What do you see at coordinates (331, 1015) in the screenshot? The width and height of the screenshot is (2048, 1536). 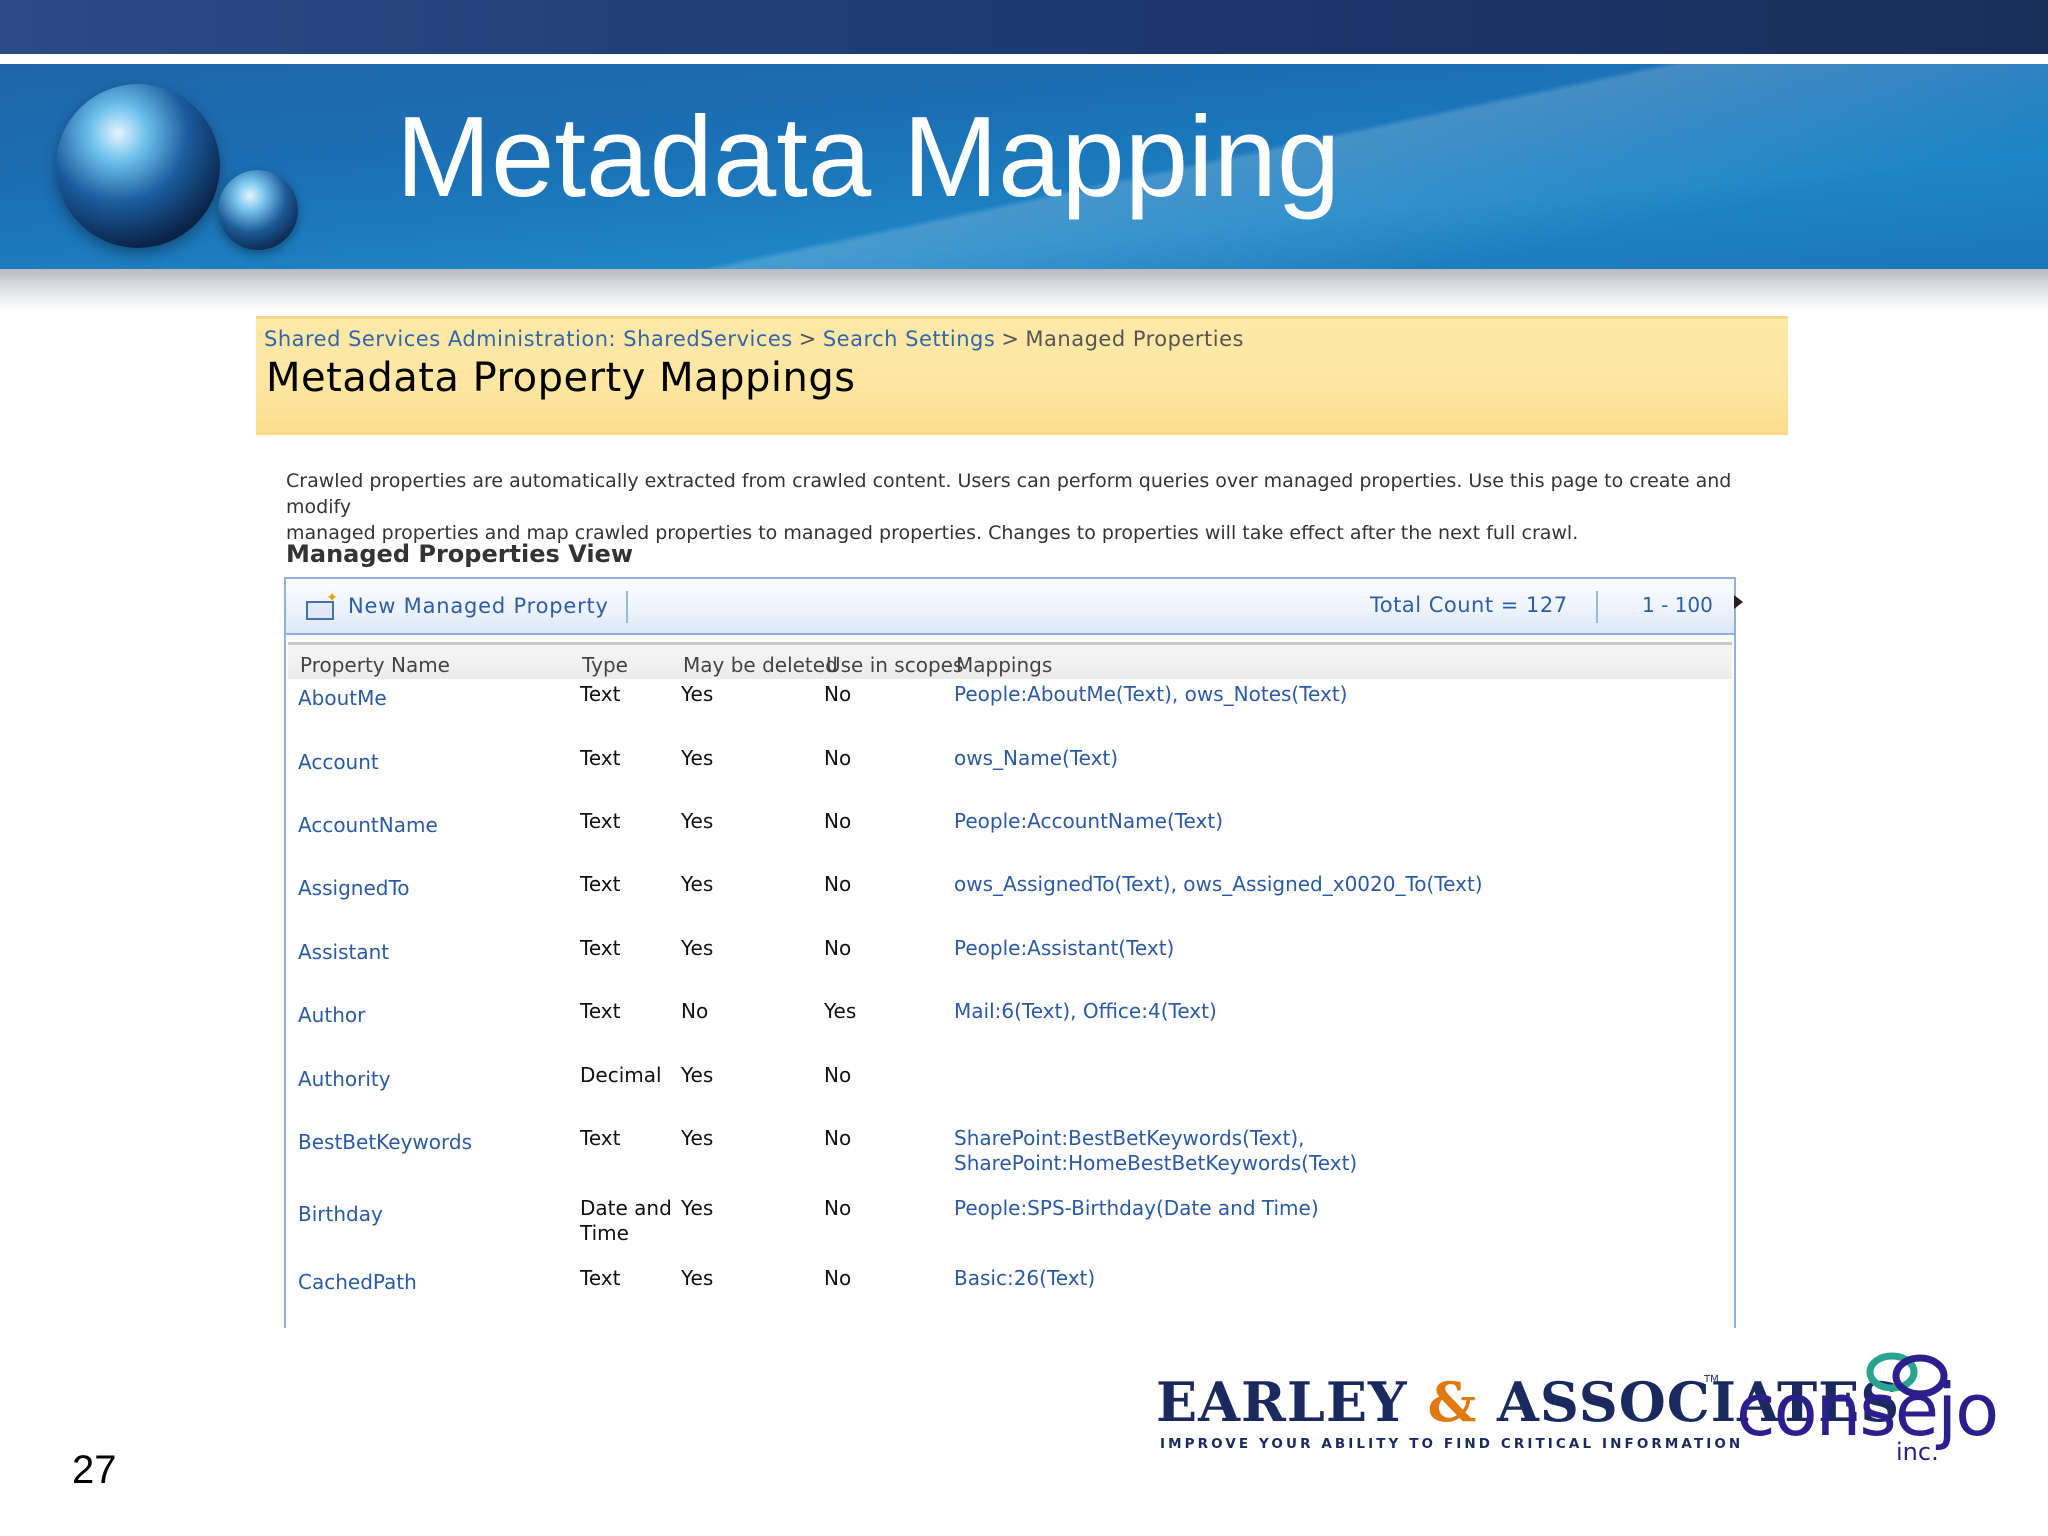 I see `property-name-link: Author` at bounding box center [331, 1015].